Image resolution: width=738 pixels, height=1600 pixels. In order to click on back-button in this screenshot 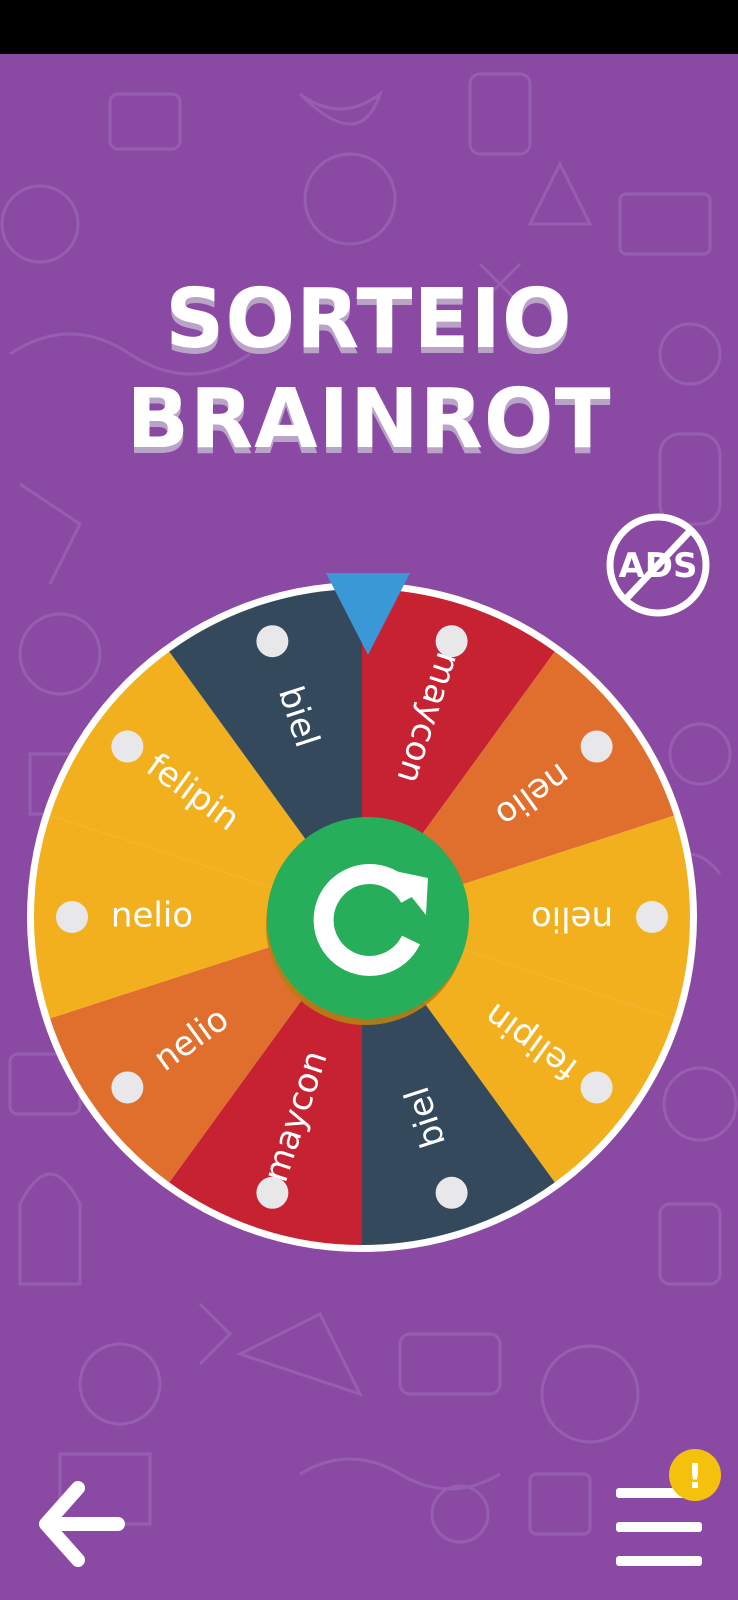, I will do `click(82, 1524)`.